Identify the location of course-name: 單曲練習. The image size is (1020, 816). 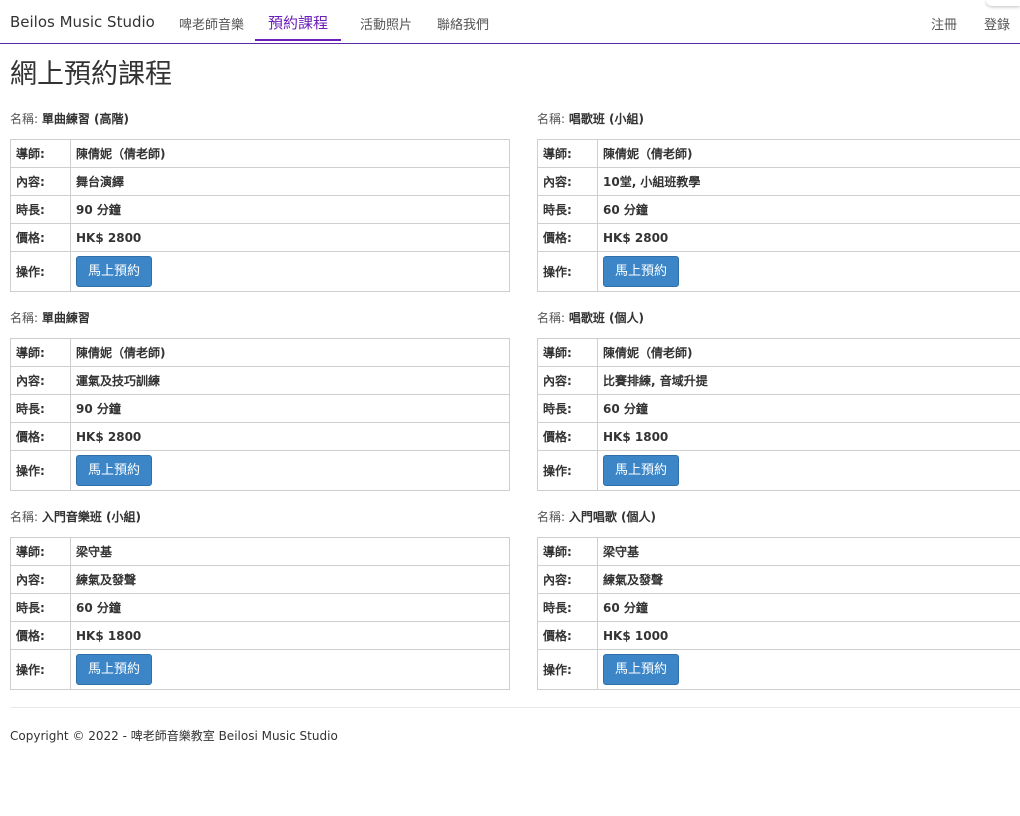
(65, 318).